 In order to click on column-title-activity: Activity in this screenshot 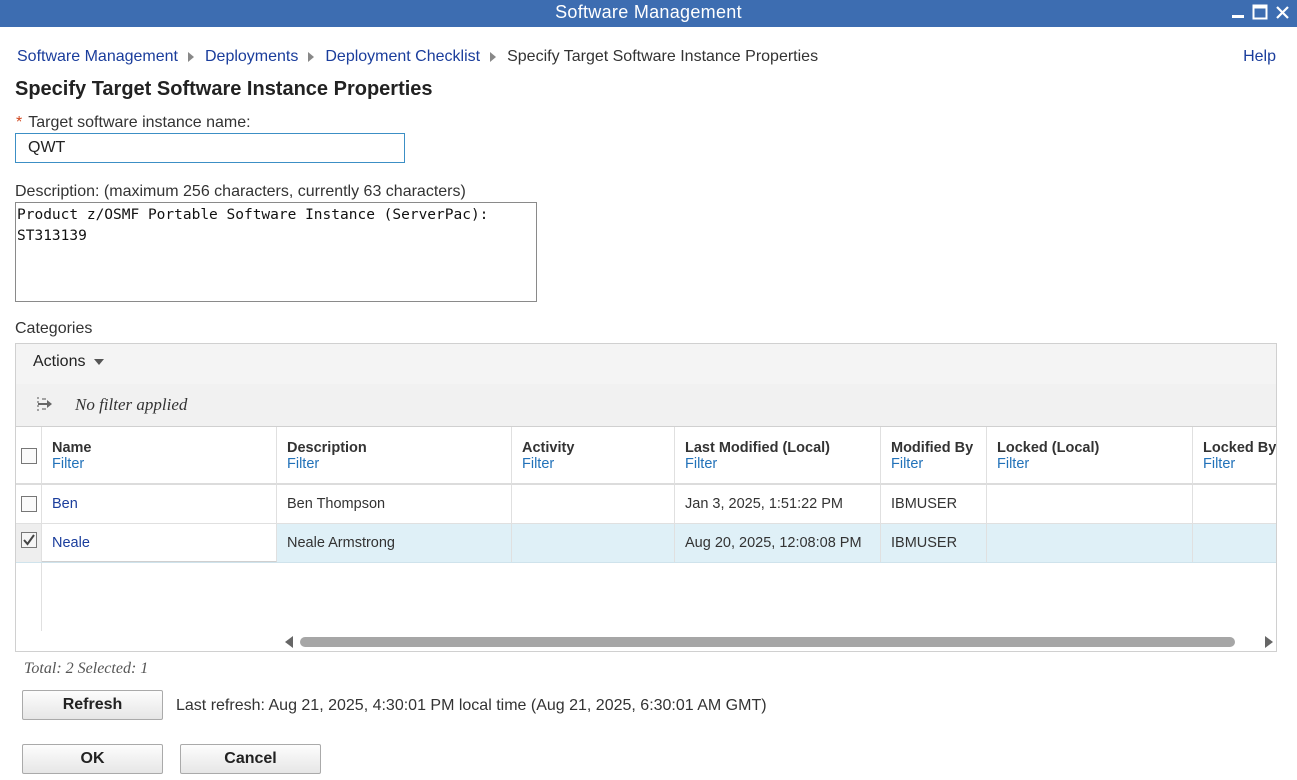, I will do `click(548, 448)`.